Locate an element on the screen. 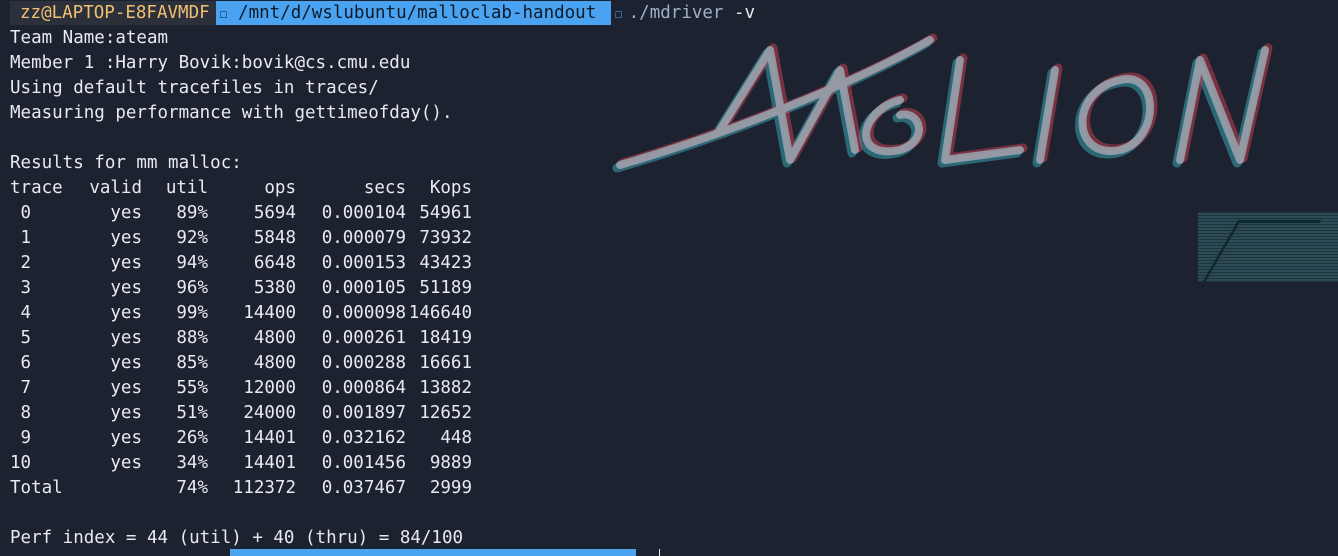 This screenshot has height=556, width=1338. table-row: 2 yes 94% 6648 0.000153 43423 is located at coordinates (241, 263).